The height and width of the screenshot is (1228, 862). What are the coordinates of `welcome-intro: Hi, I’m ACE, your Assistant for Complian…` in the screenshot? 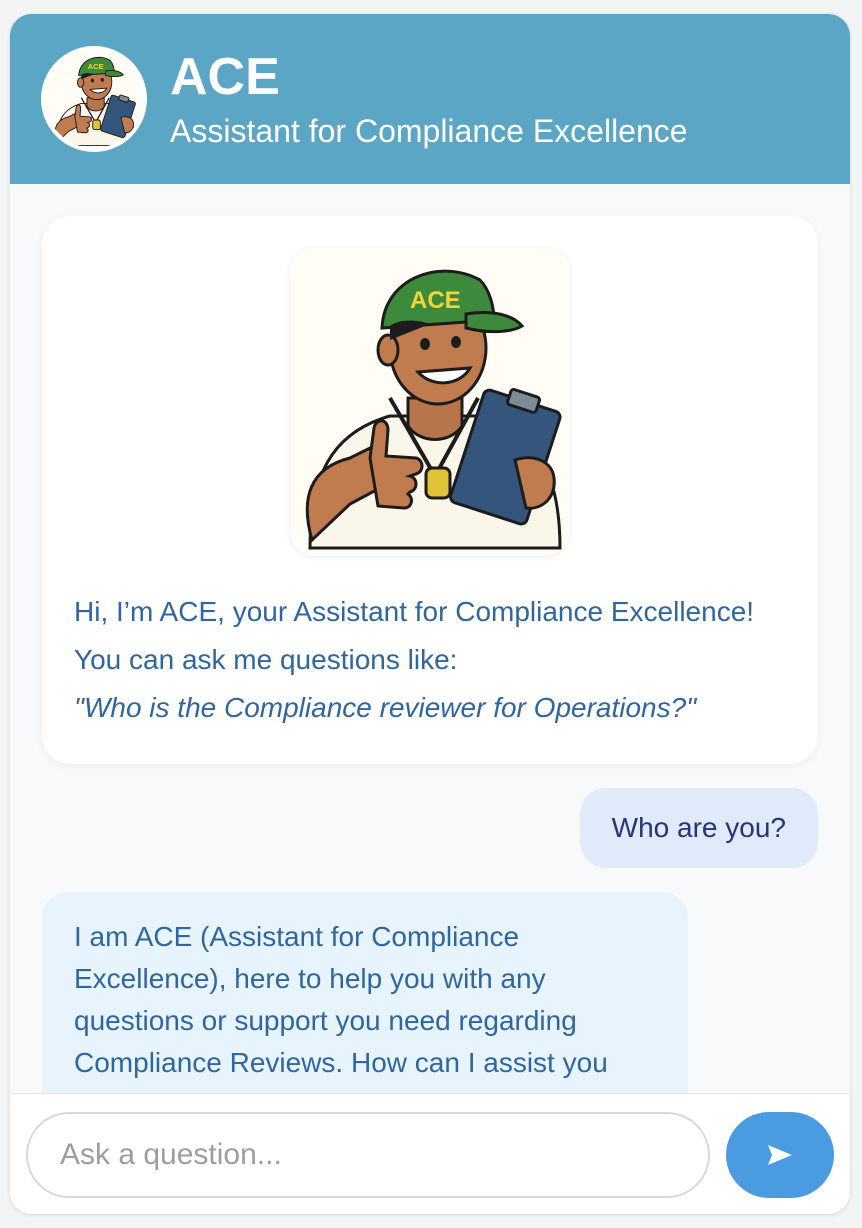 It's located at (414, 635).